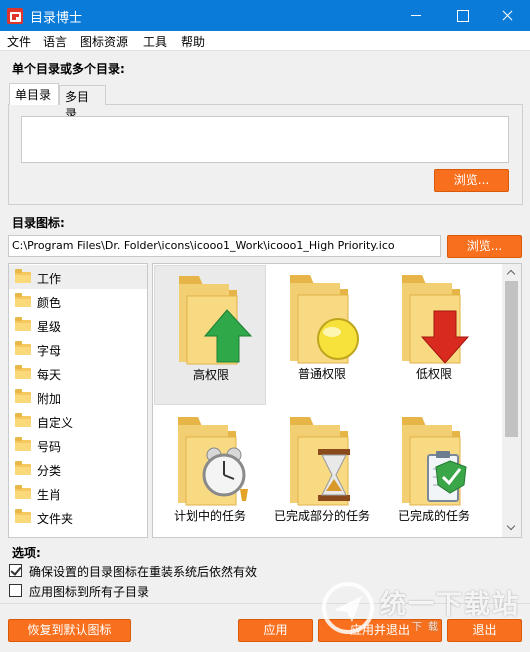  What do you see at coordinates (433, 374) in the screenshot?
I see `icon-label: 低权限` at bounding box center [433, 374].